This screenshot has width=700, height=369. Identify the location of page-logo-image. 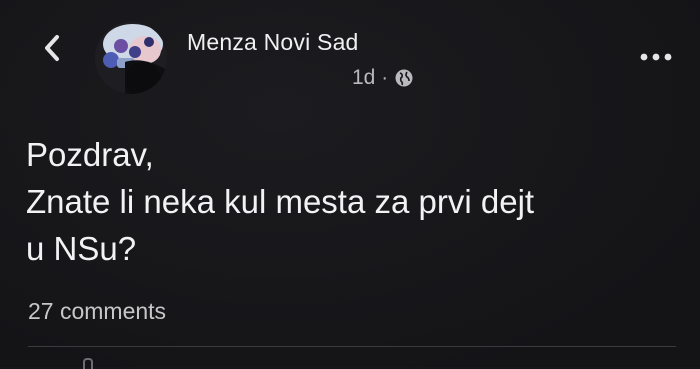
(131, 58).